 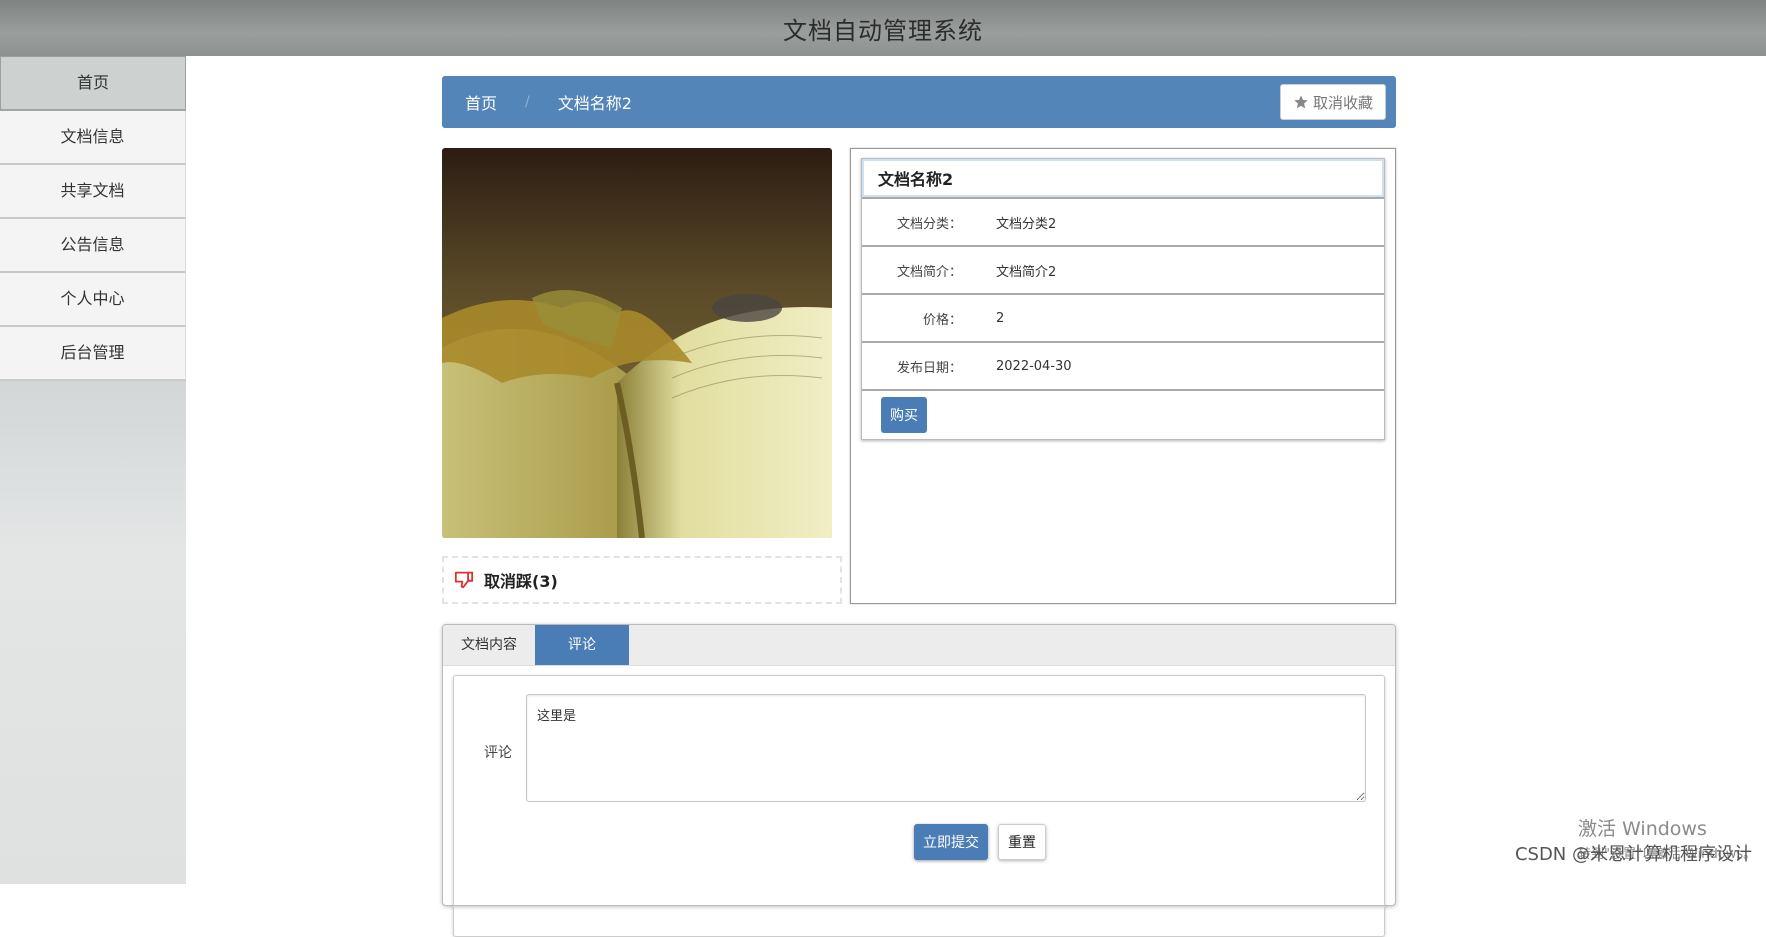 I want to click on detail-key: 发布日期：, so click(x=929, y=368).